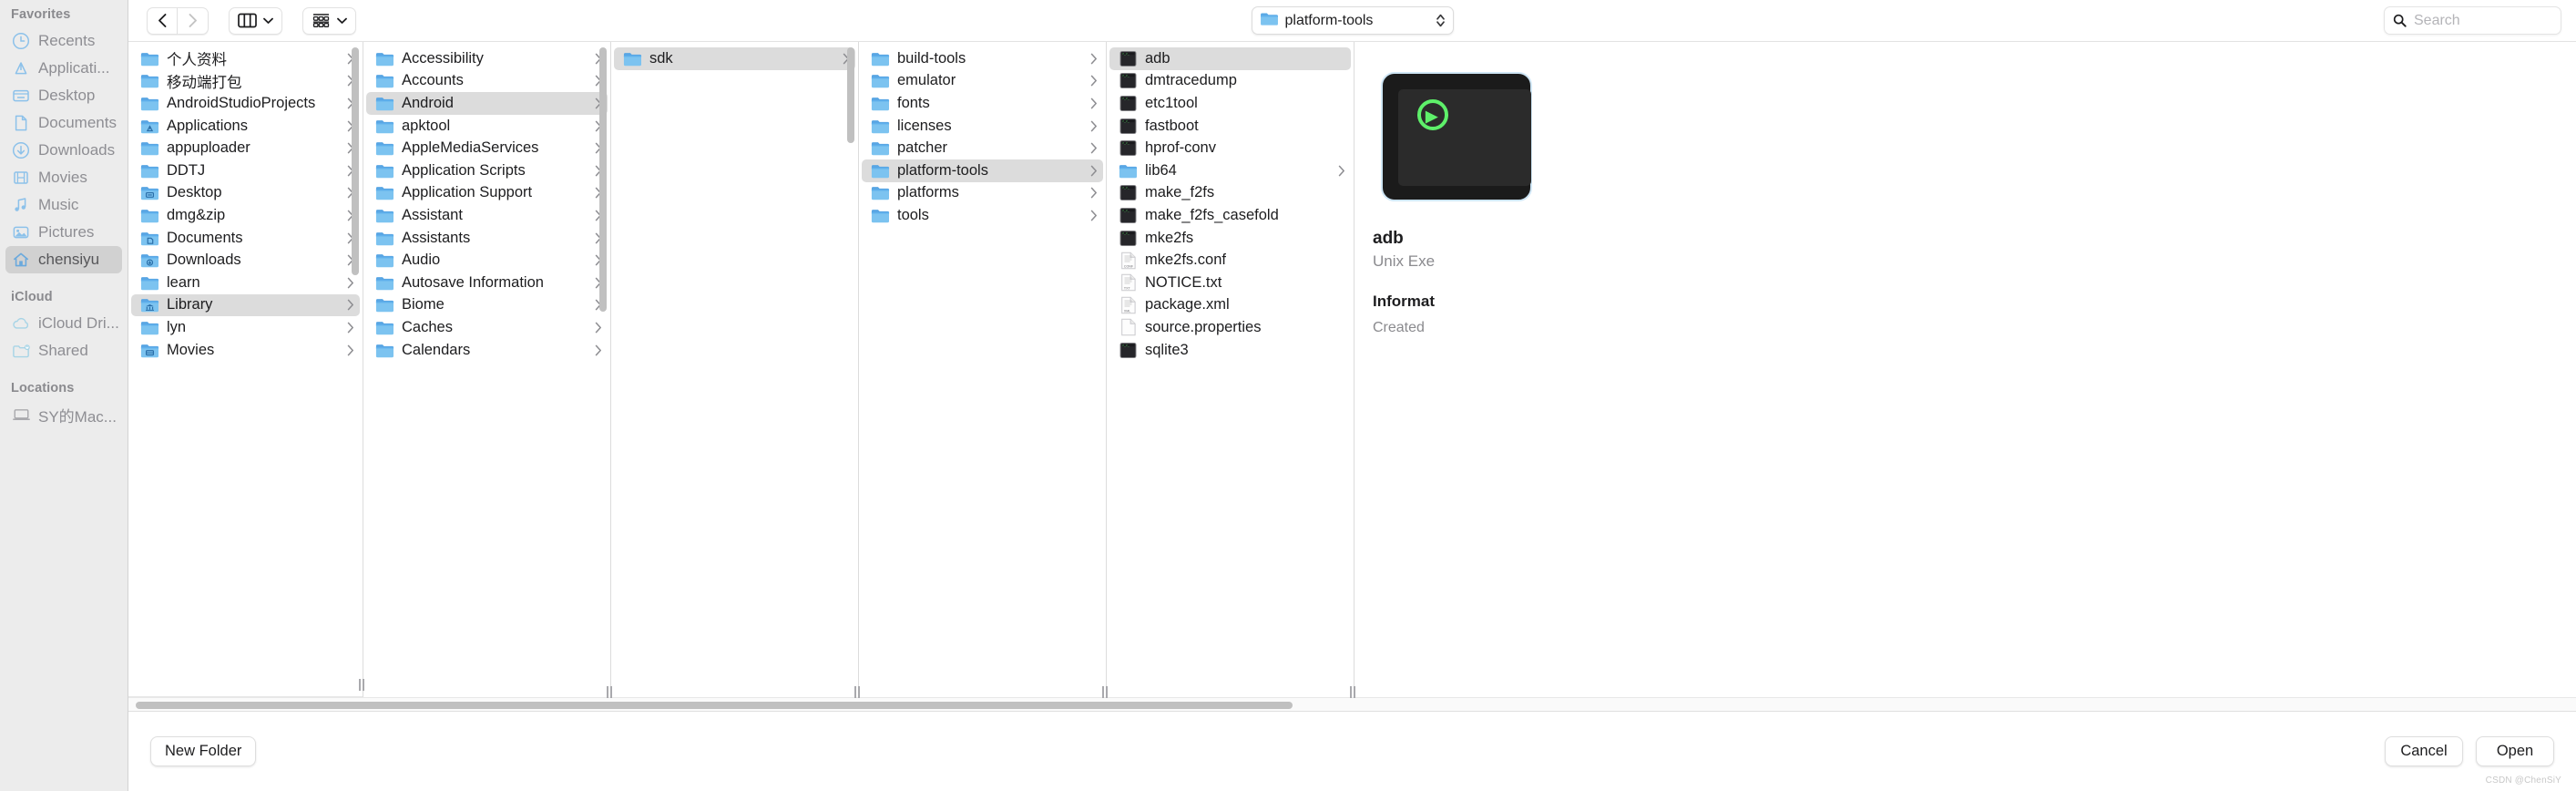  Describe the element at coordinates (487, 81) in the screenshot. I see `list-item: Accounts` at that location.